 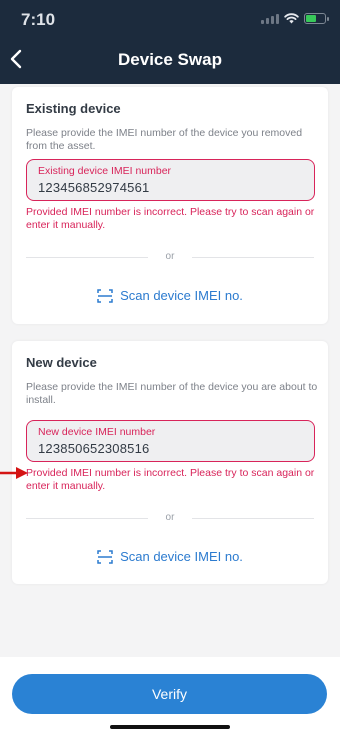 I want to click on home-indicator, so click(x=170, y=727).